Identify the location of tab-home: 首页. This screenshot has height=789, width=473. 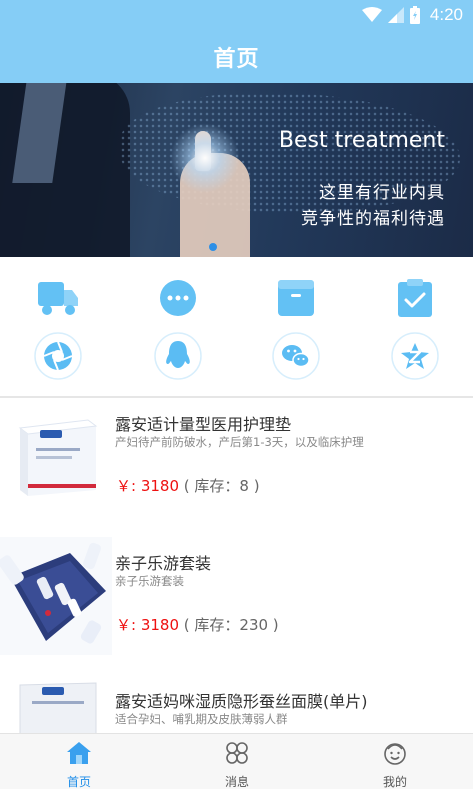
(79, 761).